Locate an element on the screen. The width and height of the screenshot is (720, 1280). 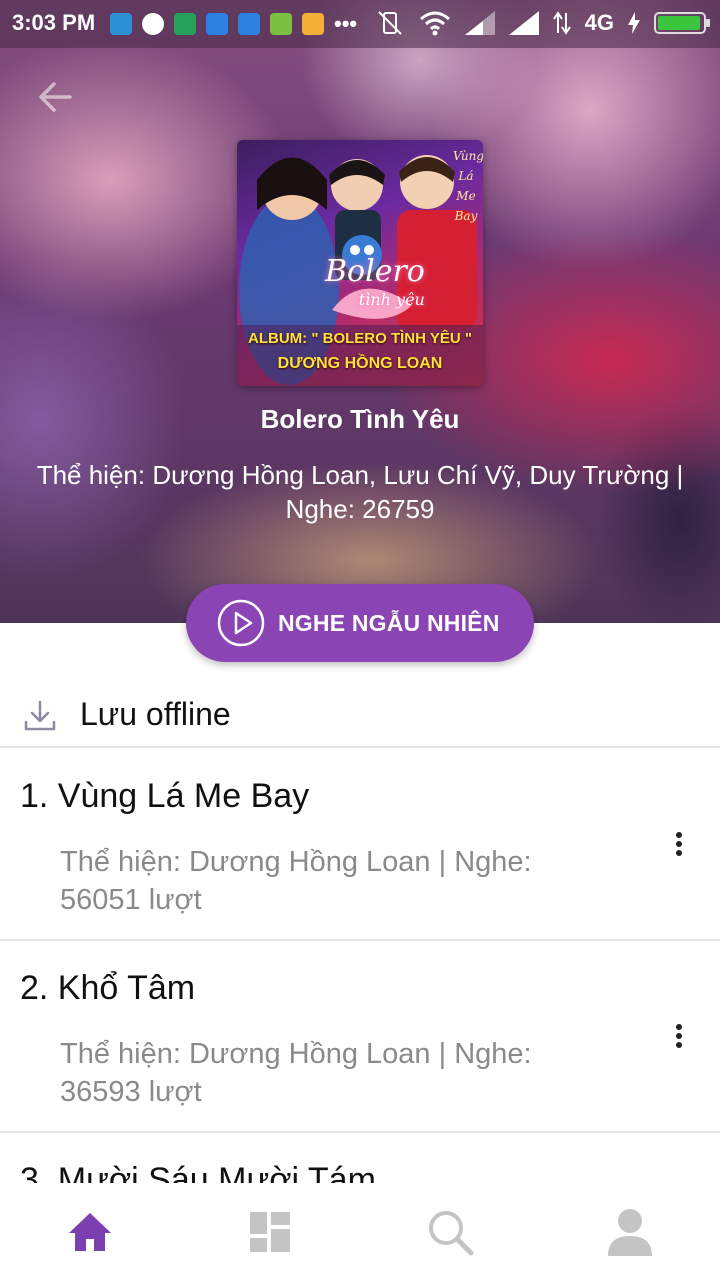
song-title: 3. Mười Sáu Mười Tám is located at coordinates (198, 1172).